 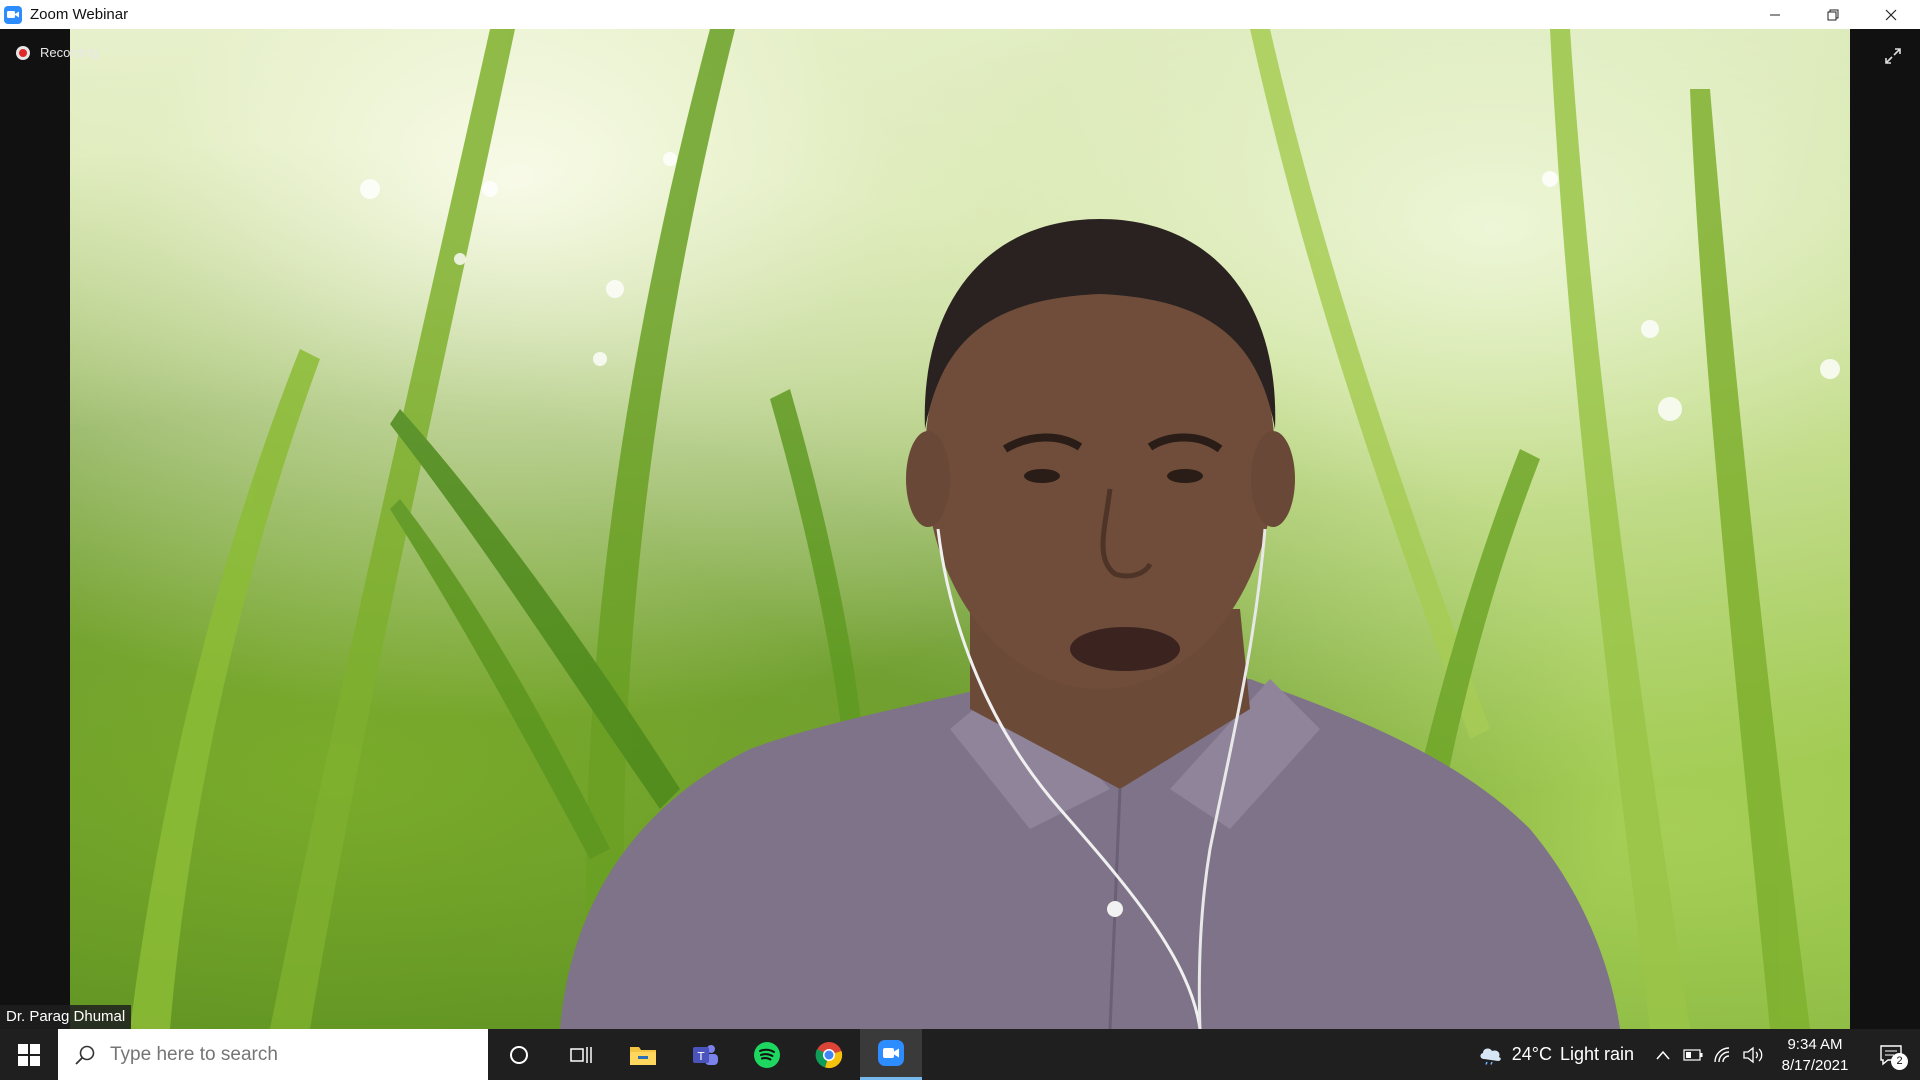 I want to click on teams-icon: T, so click(x=705, y=1054).